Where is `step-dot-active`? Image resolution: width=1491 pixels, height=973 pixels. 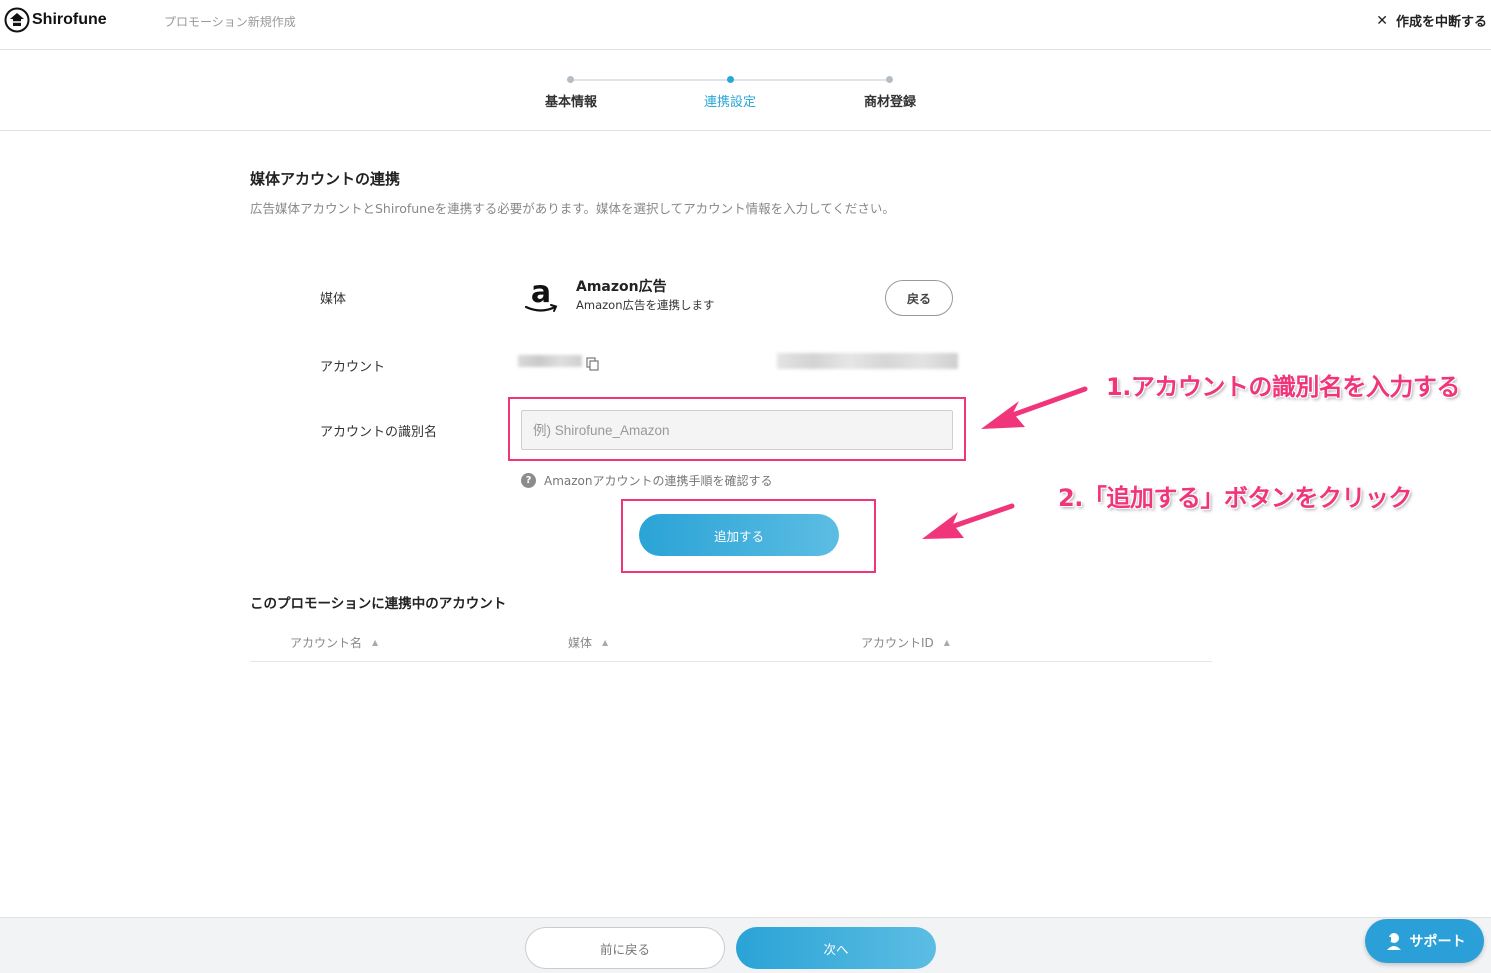 step-dot-active is located at coordinates (730, 79).